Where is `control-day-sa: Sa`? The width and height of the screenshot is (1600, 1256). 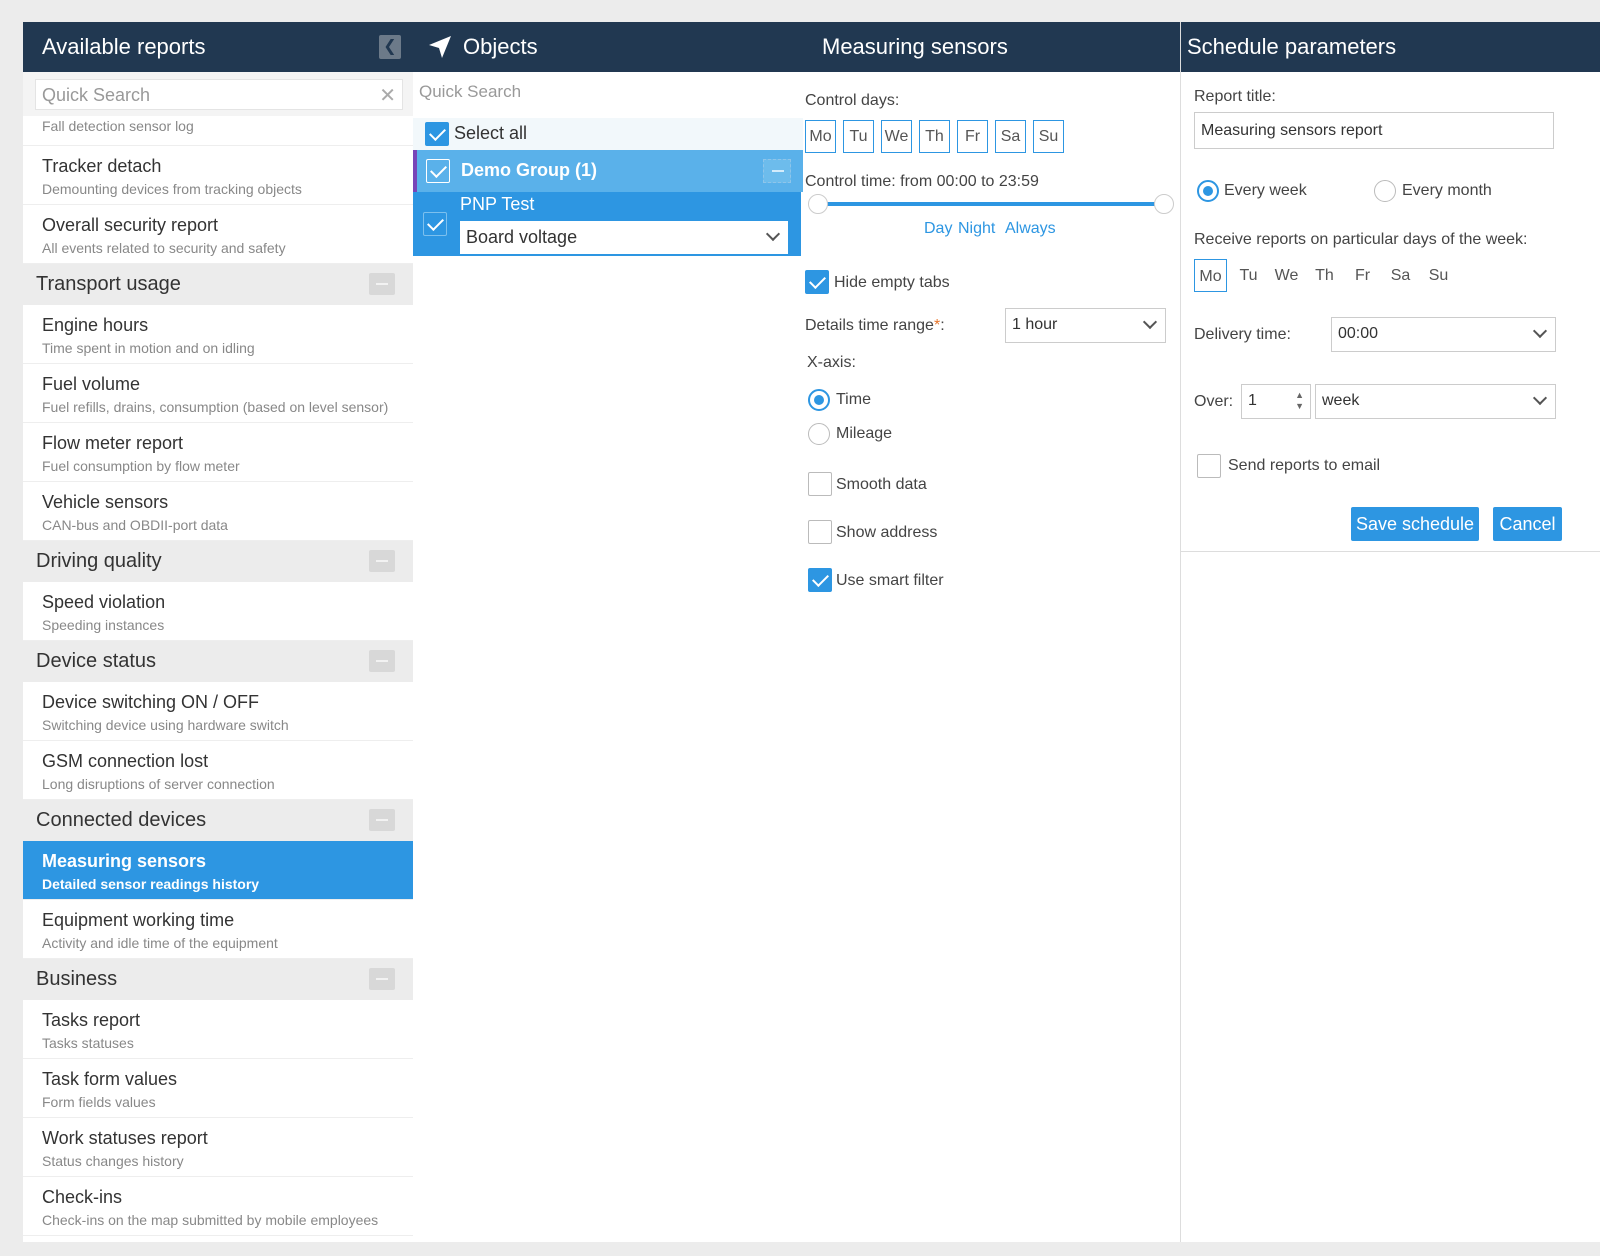
control-day-sa: Sa is located at coordinates (1010, 136).